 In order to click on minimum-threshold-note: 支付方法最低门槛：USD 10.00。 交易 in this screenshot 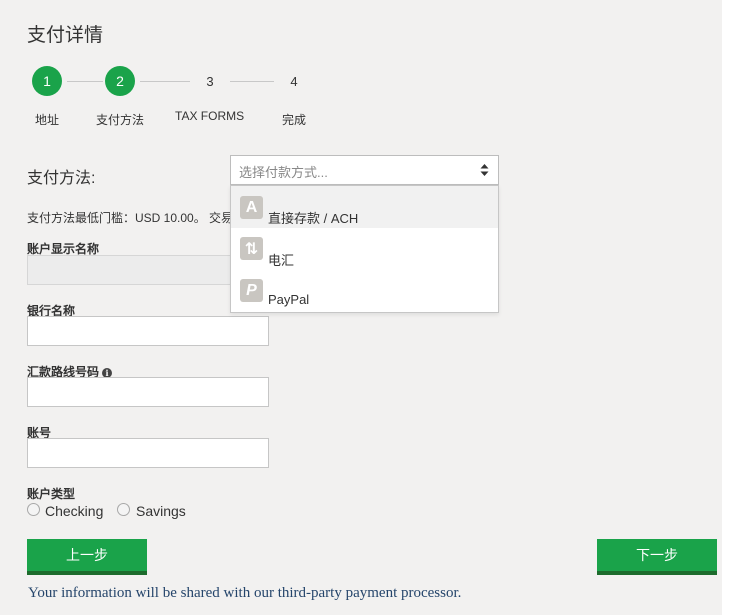, I will do `click(130, 218)`.